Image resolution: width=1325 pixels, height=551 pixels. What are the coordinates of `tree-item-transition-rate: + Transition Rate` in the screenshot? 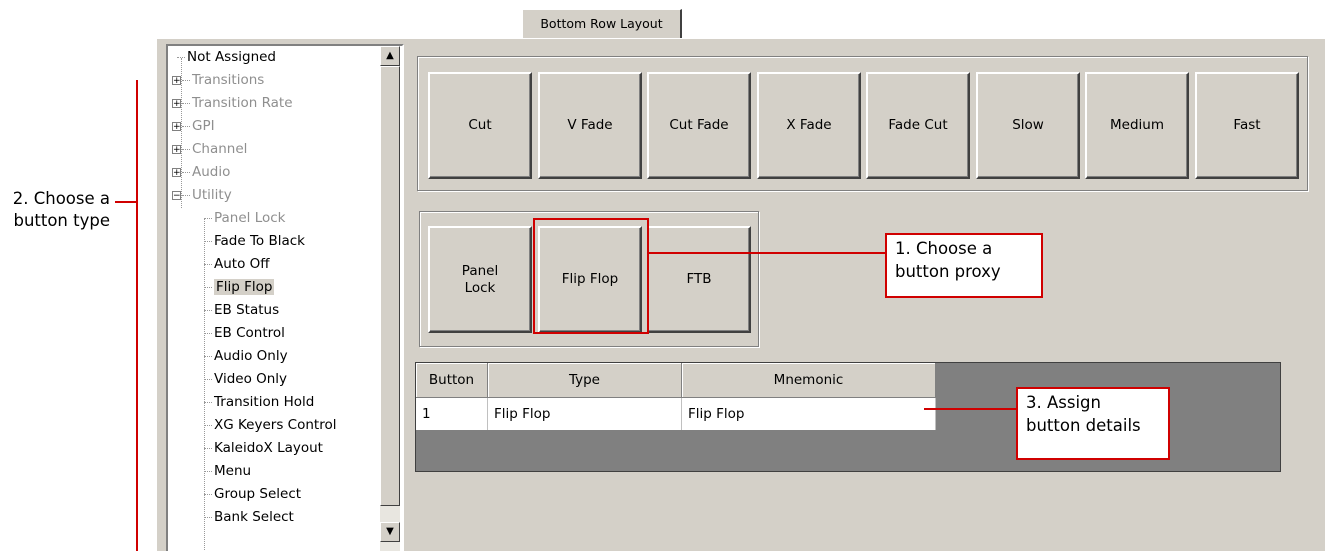 It's located at (232, 103).